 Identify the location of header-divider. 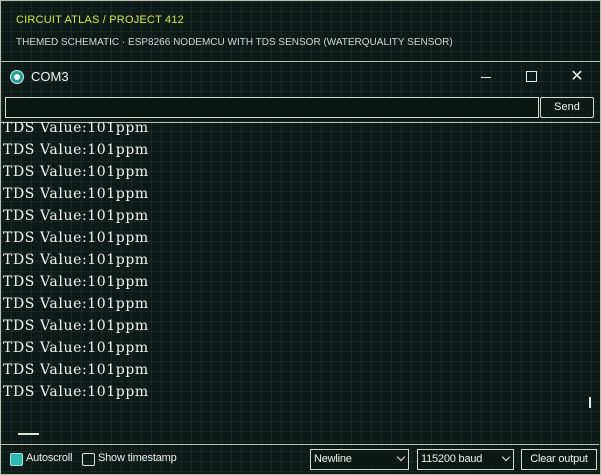
(300, 61).